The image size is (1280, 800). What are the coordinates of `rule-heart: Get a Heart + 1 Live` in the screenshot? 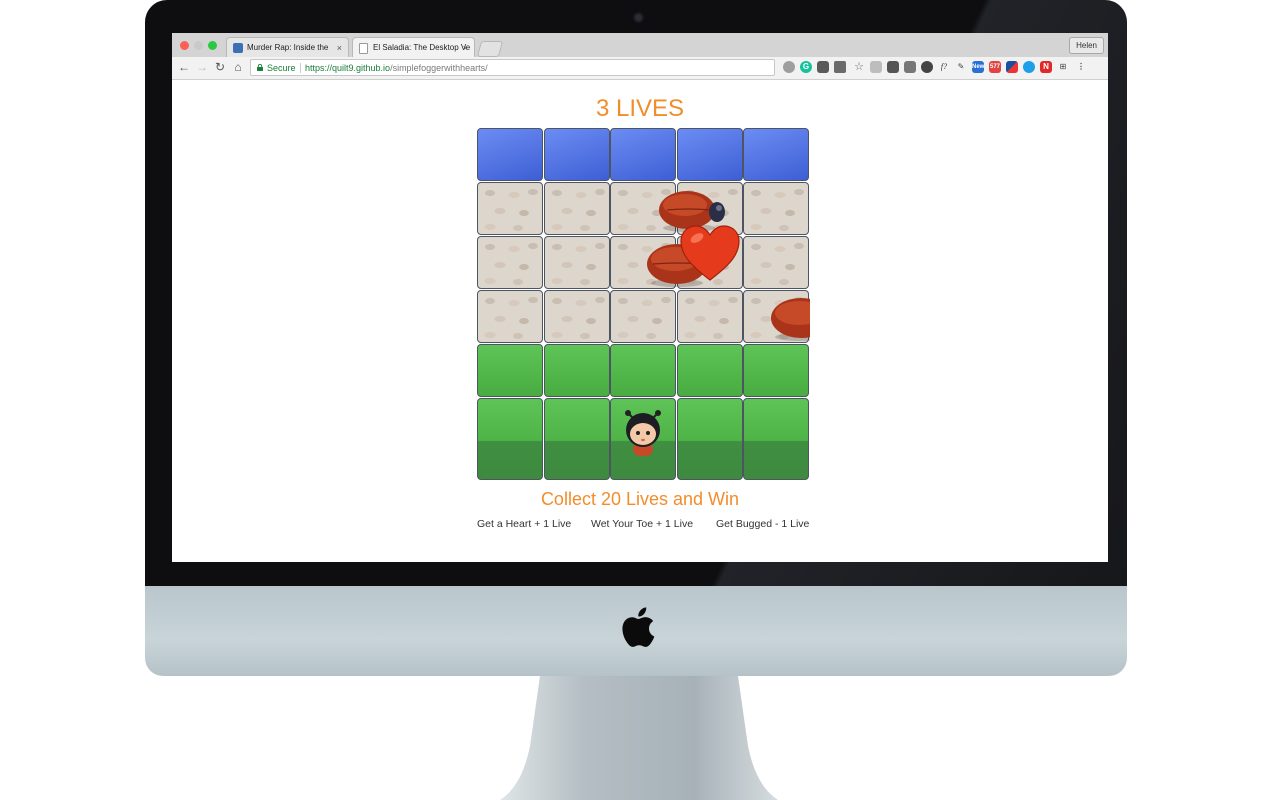 It's located at (524, 524).